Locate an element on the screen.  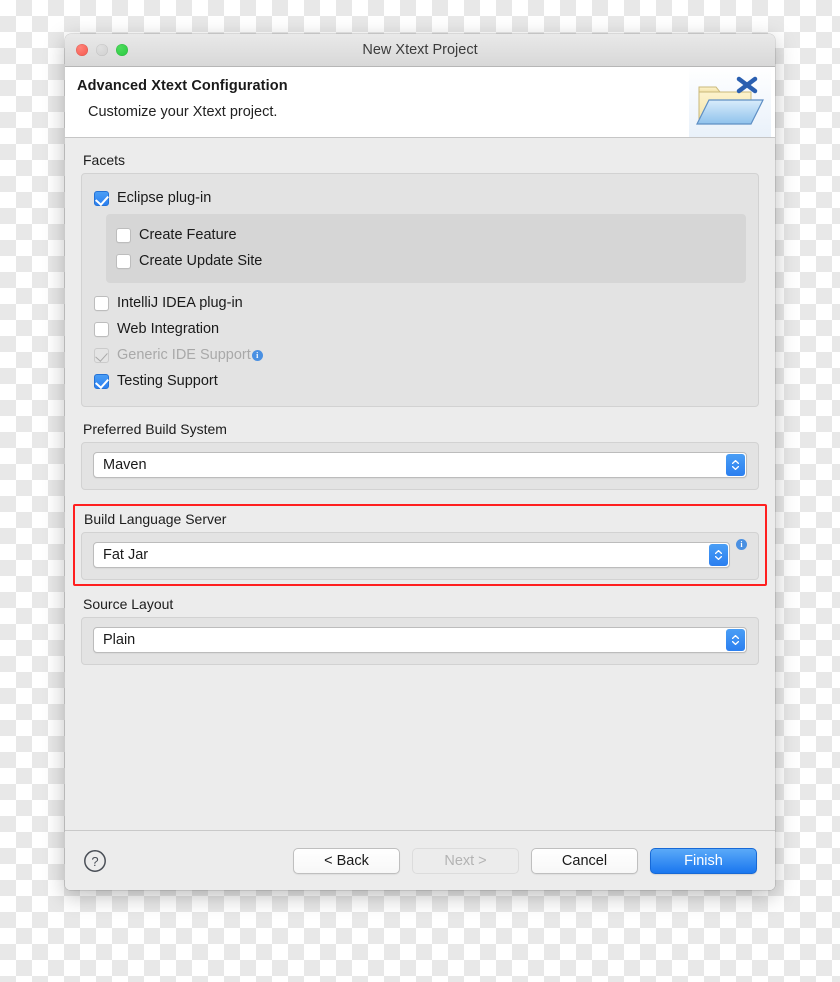
checkbox-label-web-integration: Web Integration is located at coordinates (168, 329).